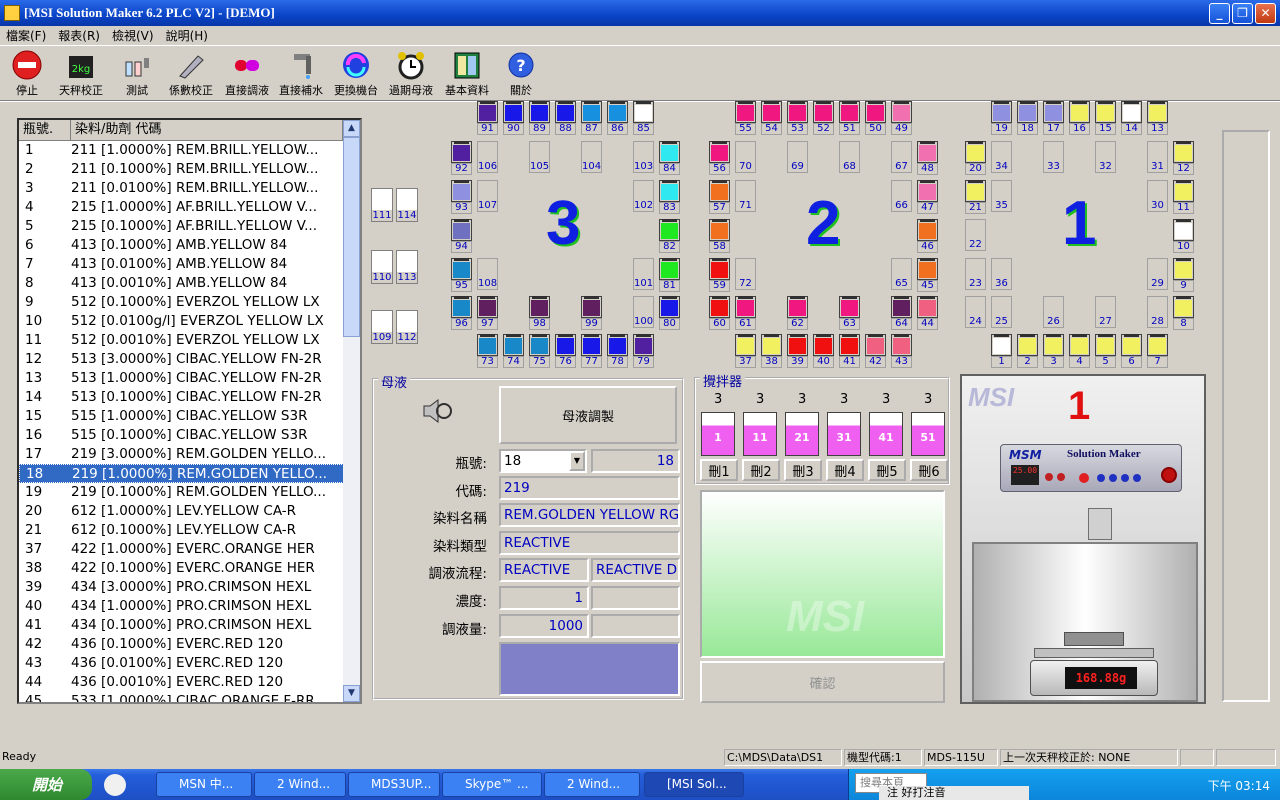  Describe the element at coordinates (487, 157) in the screenshot. I see `empty-slot-106: 106` at that location.